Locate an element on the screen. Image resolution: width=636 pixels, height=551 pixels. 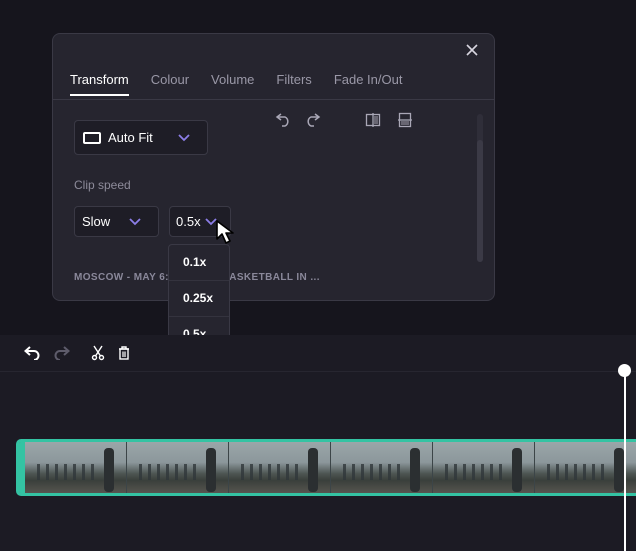
panel-scrollbar is located at coordinates (480, 188).